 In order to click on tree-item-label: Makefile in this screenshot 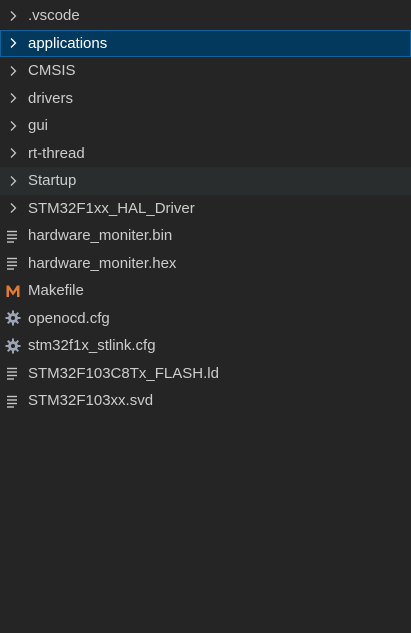, I will do `click(56, 291)`.